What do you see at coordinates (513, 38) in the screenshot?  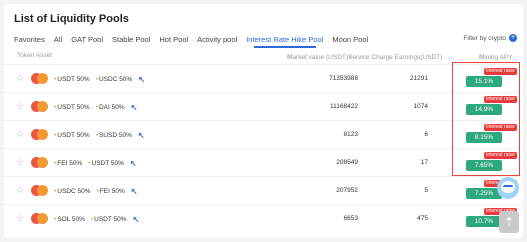 I see `plus-icon: +` at bounding box center [513, 38].